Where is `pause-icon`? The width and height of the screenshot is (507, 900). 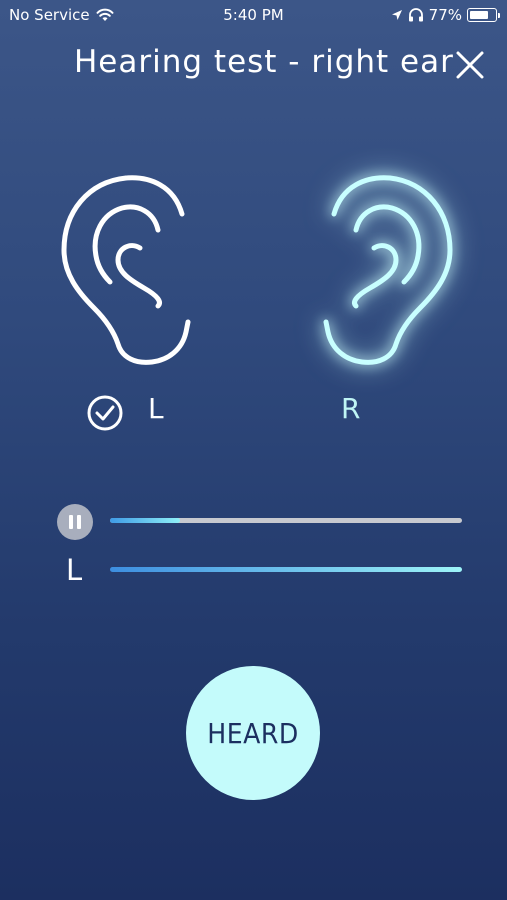 pause-icon is located at coordinates (71, 522).